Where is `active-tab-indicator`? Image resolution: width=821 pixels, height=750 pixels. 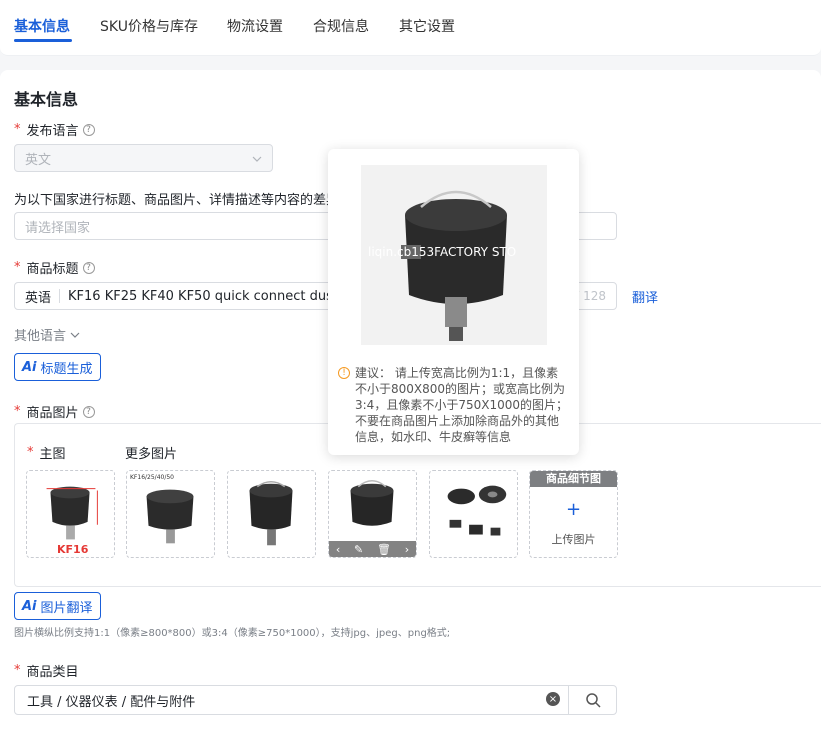
active-tab-indicator is located at coordinates (43, 40).